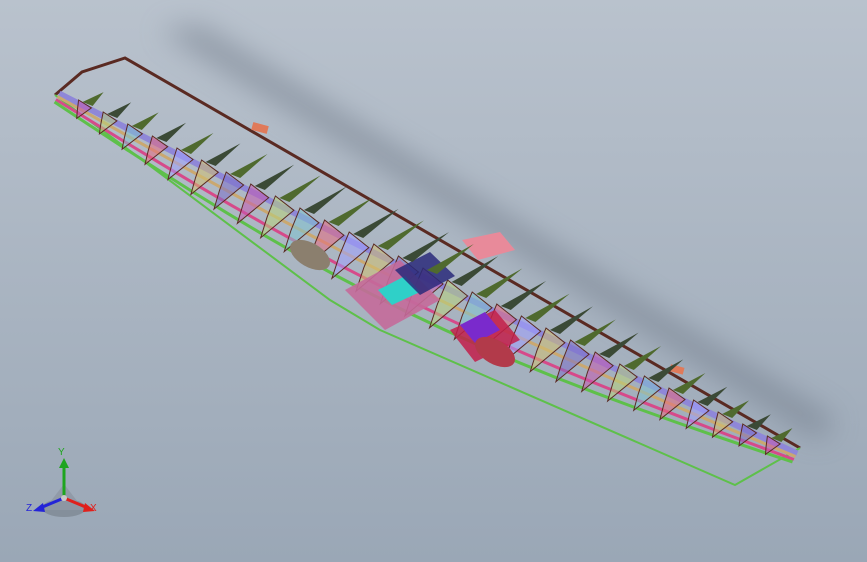  I want to click on x-axis-label: X, so click(93, 508).